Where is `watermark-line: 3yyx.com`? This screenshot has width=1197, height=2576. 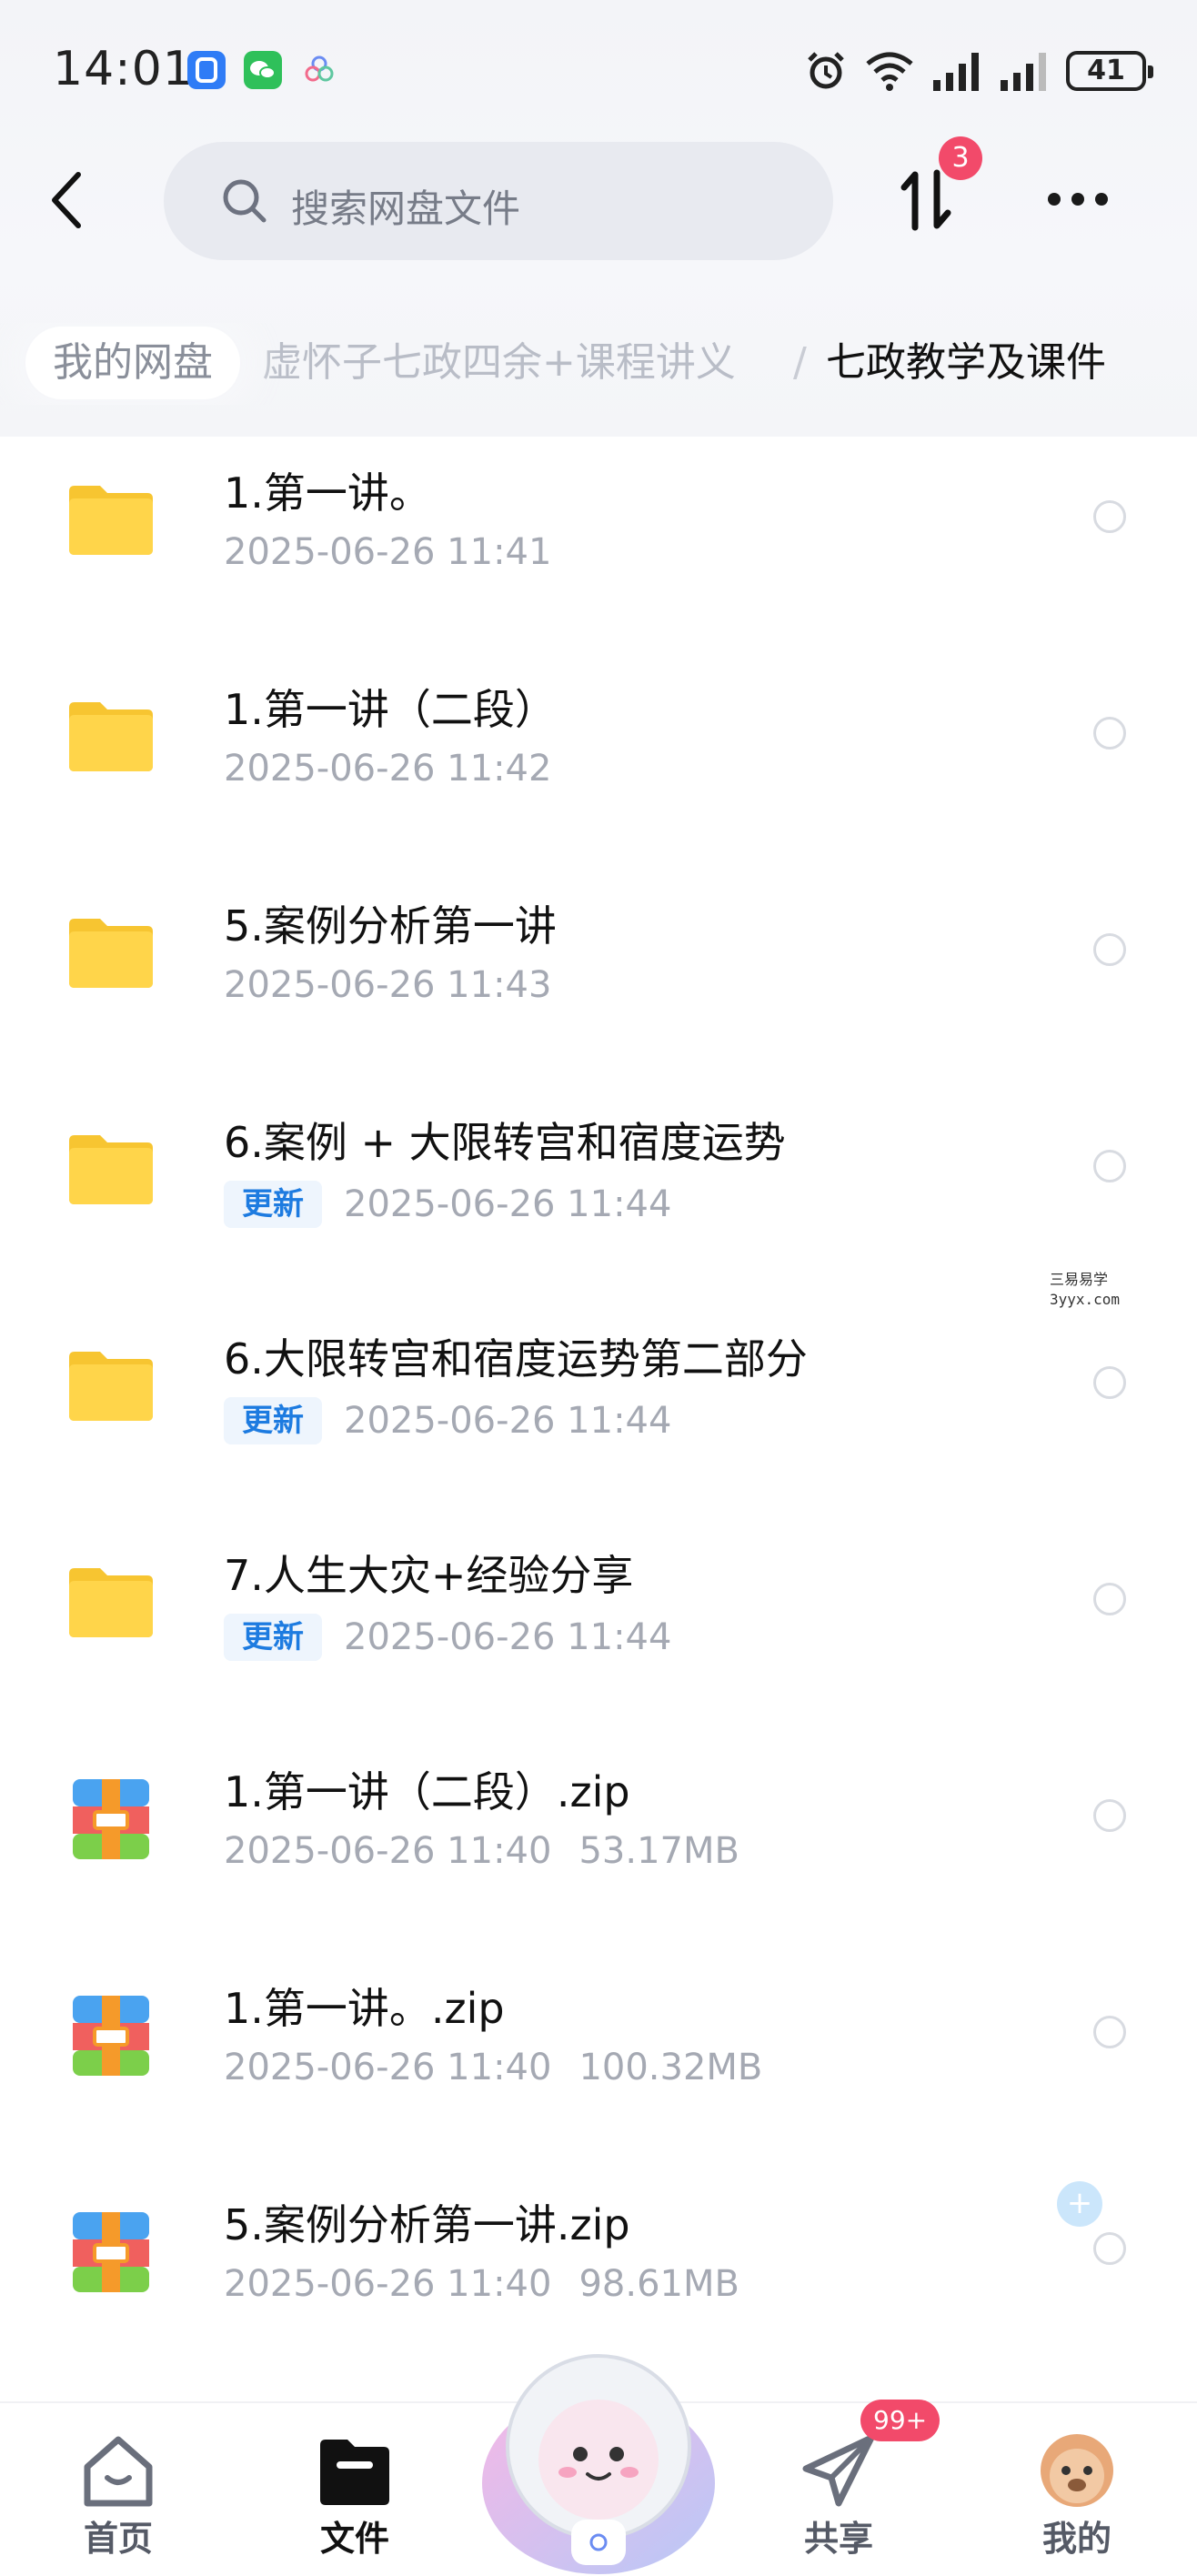
watermark-line: 3yyx.com is located at coordinates (1085, 1299).